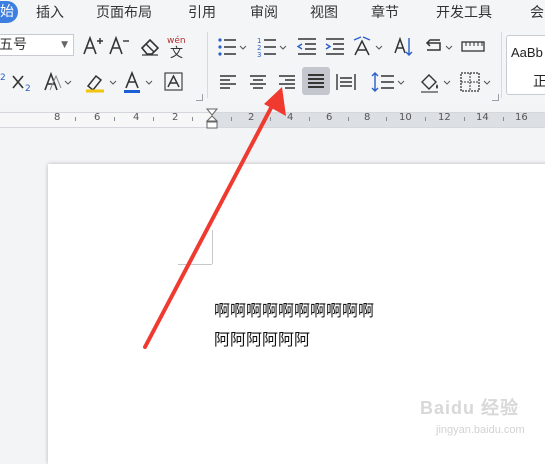 The image size is (545, 464). I want to click on text-effect-icon, so click(58, 81).